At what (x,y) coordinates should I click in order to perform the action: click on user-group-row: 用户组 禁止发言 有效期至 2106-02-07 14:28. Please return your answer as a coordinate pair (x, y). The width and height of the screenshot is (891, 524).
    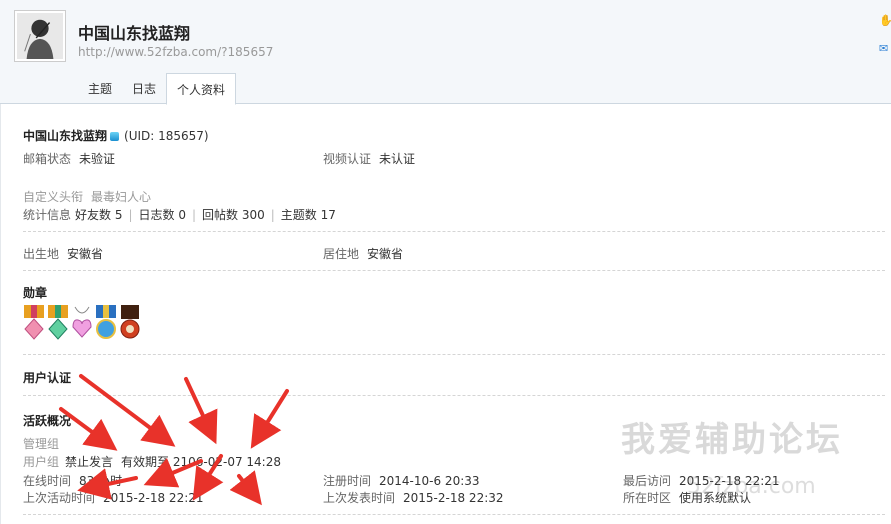
    Looking at the image, I should click on (152, 462).